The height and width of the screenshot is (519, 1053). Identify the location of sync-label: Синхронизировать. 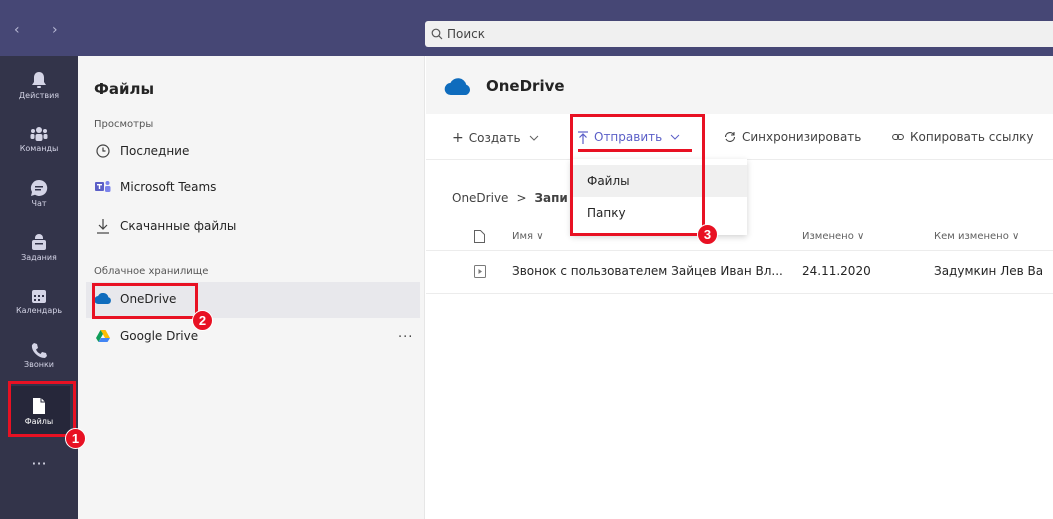
(802, 137).